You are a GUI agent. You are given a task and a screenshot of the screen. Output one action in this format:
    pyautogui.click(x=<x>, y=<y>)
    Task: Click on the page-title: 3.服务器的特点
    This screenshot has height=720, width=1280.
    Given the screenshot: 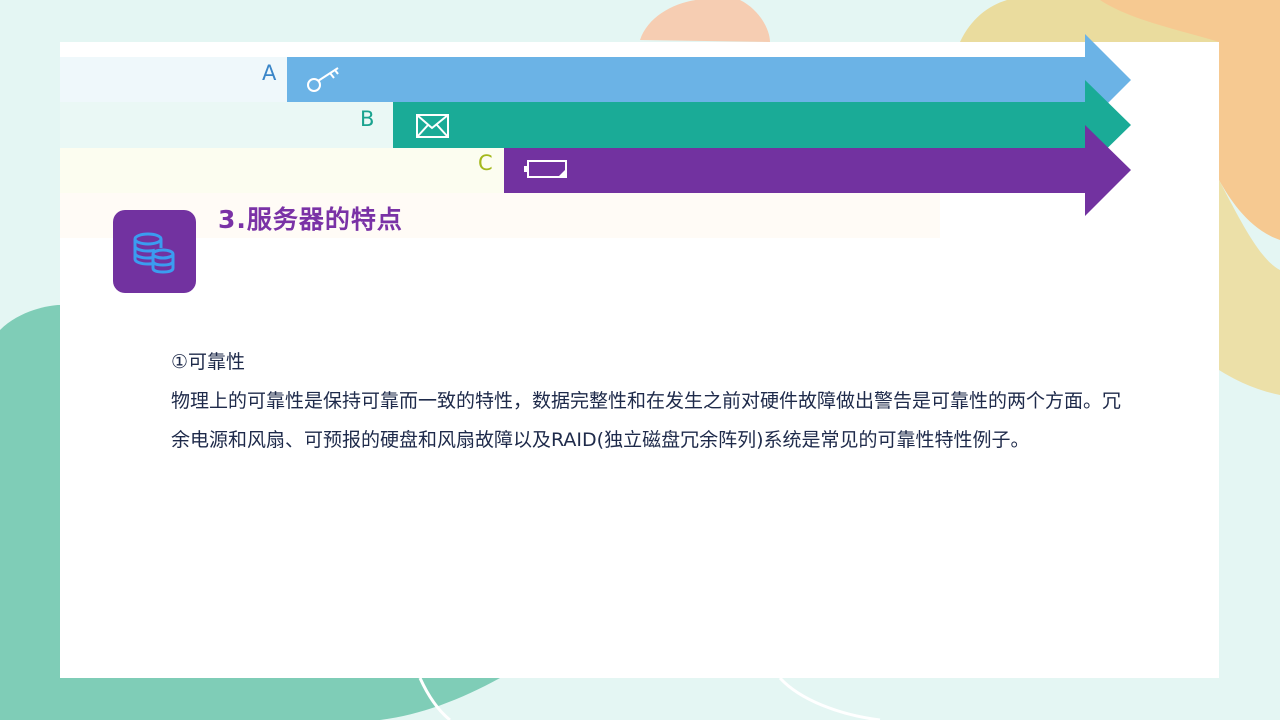 What is the action you would take?
    pyautogui.click(x=310, y=219)
    